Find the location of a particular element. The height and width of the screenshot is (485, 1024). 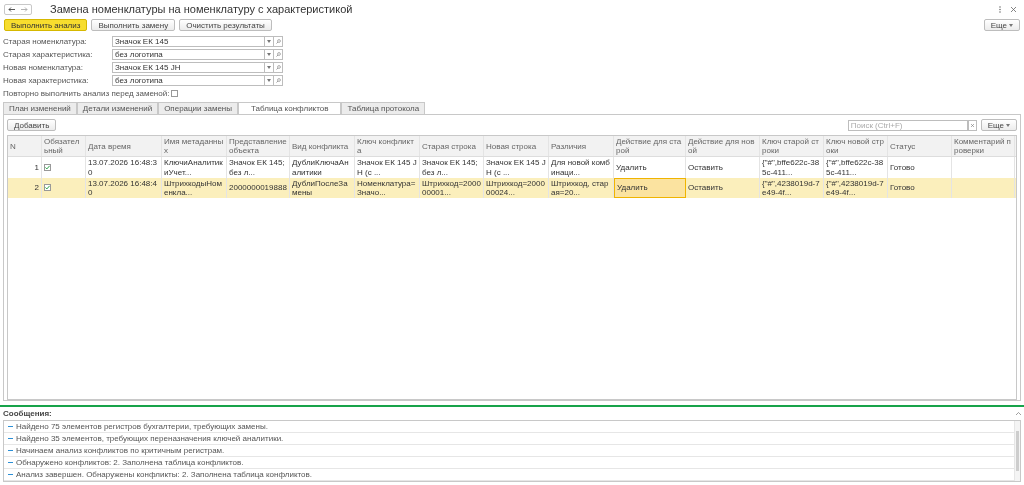

column-header: Дата время is located at coordinates (124, 146).